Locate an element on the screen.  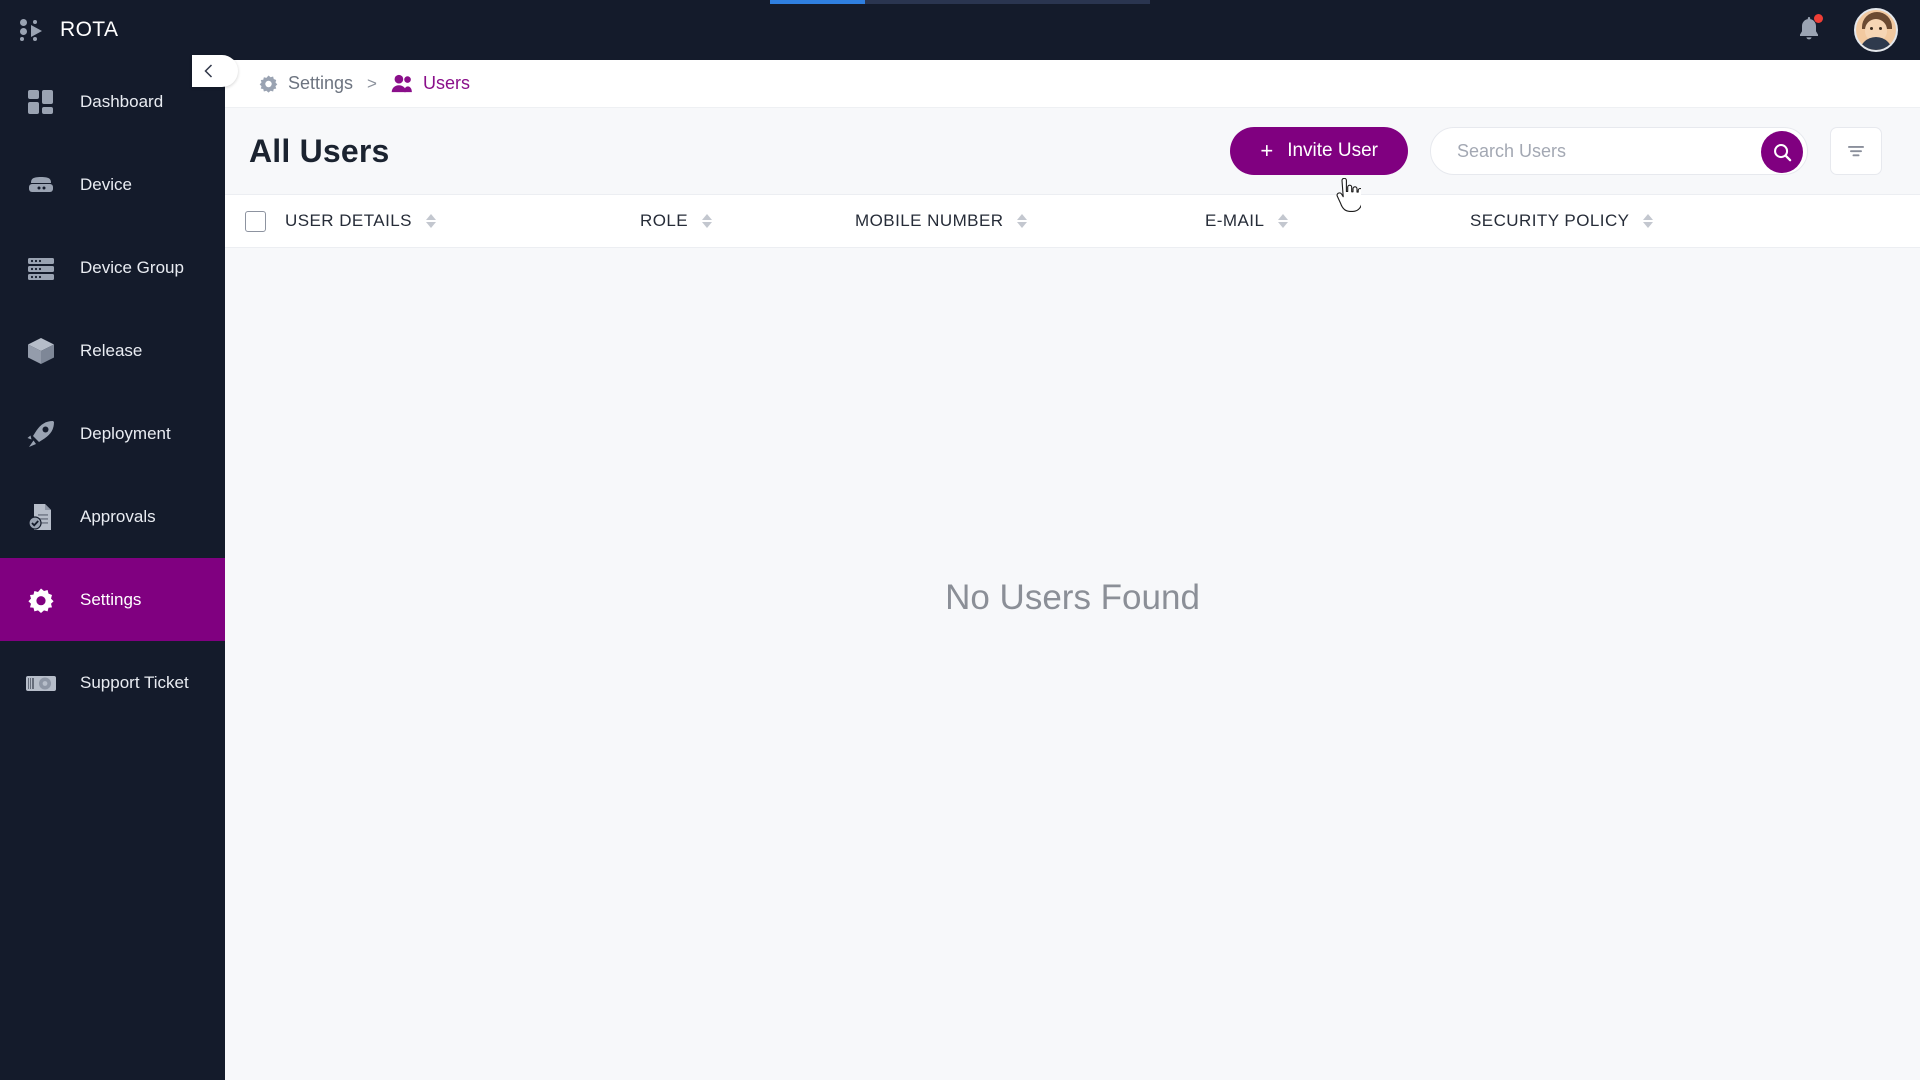
sidebar-item-settings: Settings is located at coordinates (112, 599).